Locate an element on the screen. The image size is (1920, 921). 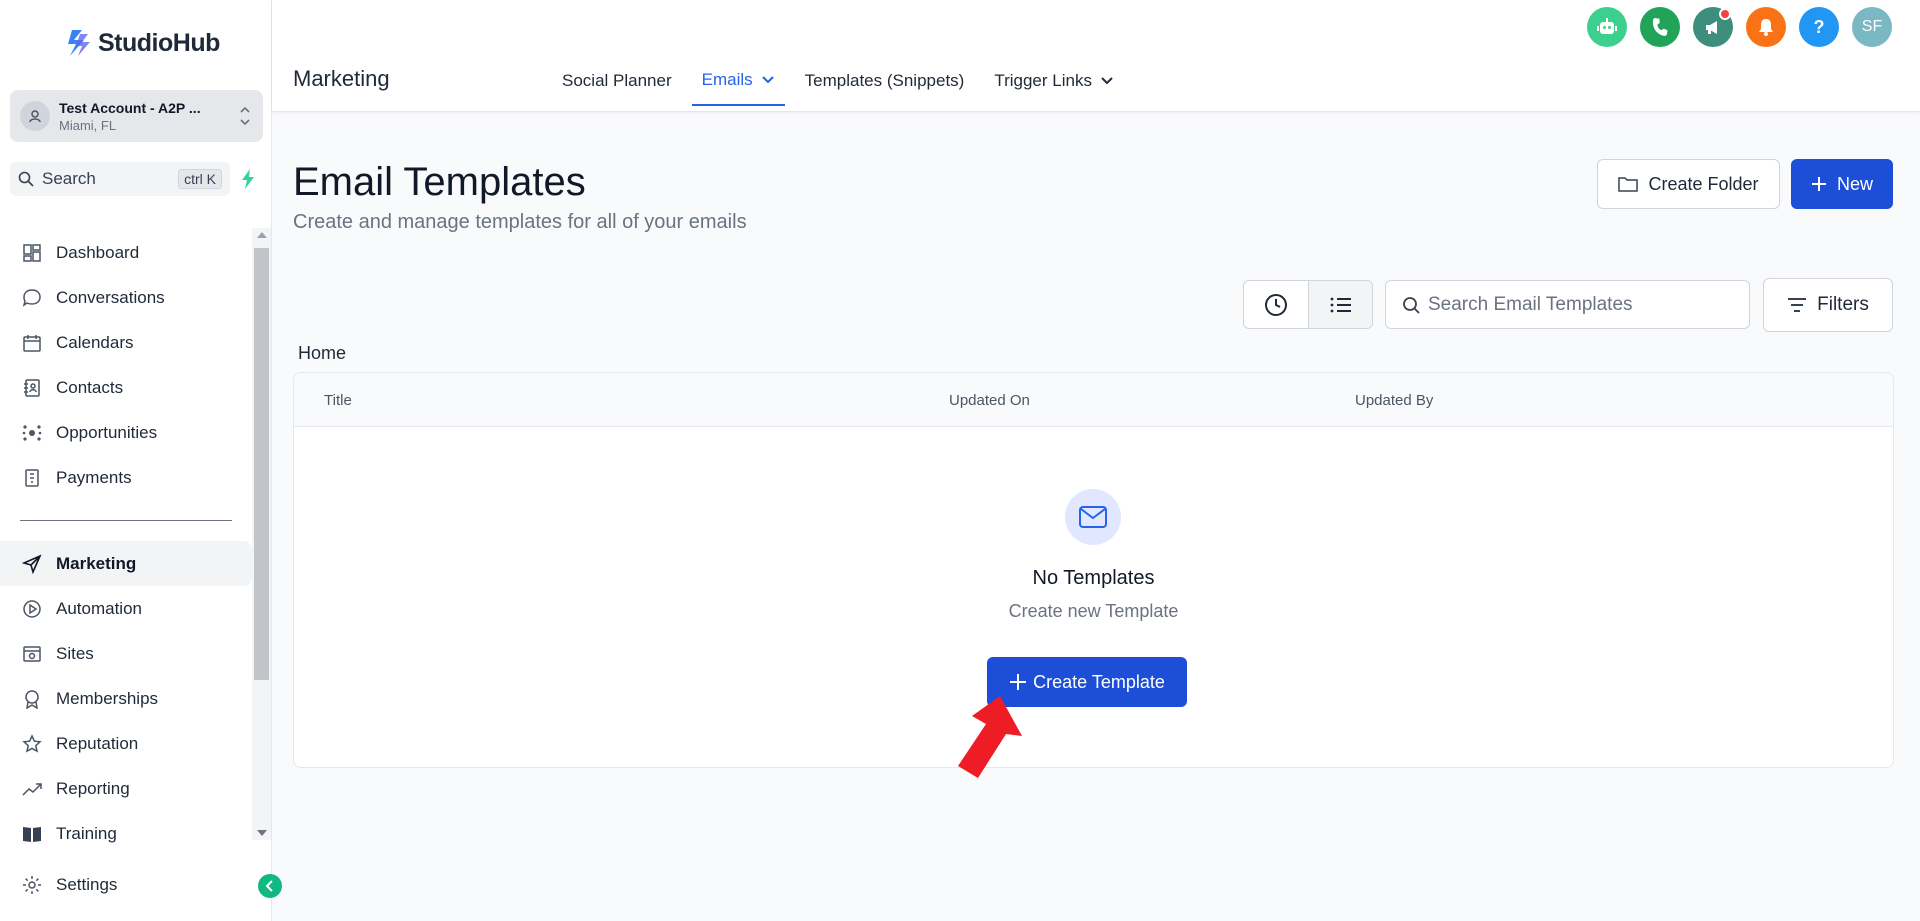
announcements-button is located at coordinates (1713, 27).